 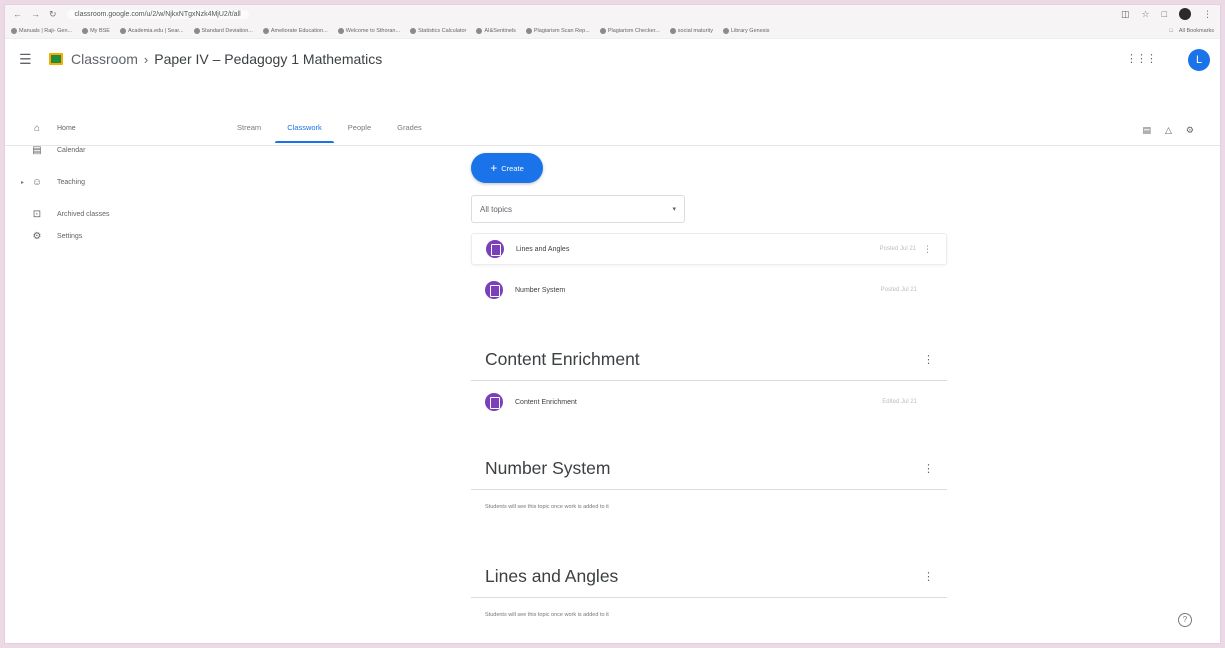 What do you see at coordinates (1185, 14) in the screenshot?
I see `browser-profile-icon` at bounding box center [1185, 14].